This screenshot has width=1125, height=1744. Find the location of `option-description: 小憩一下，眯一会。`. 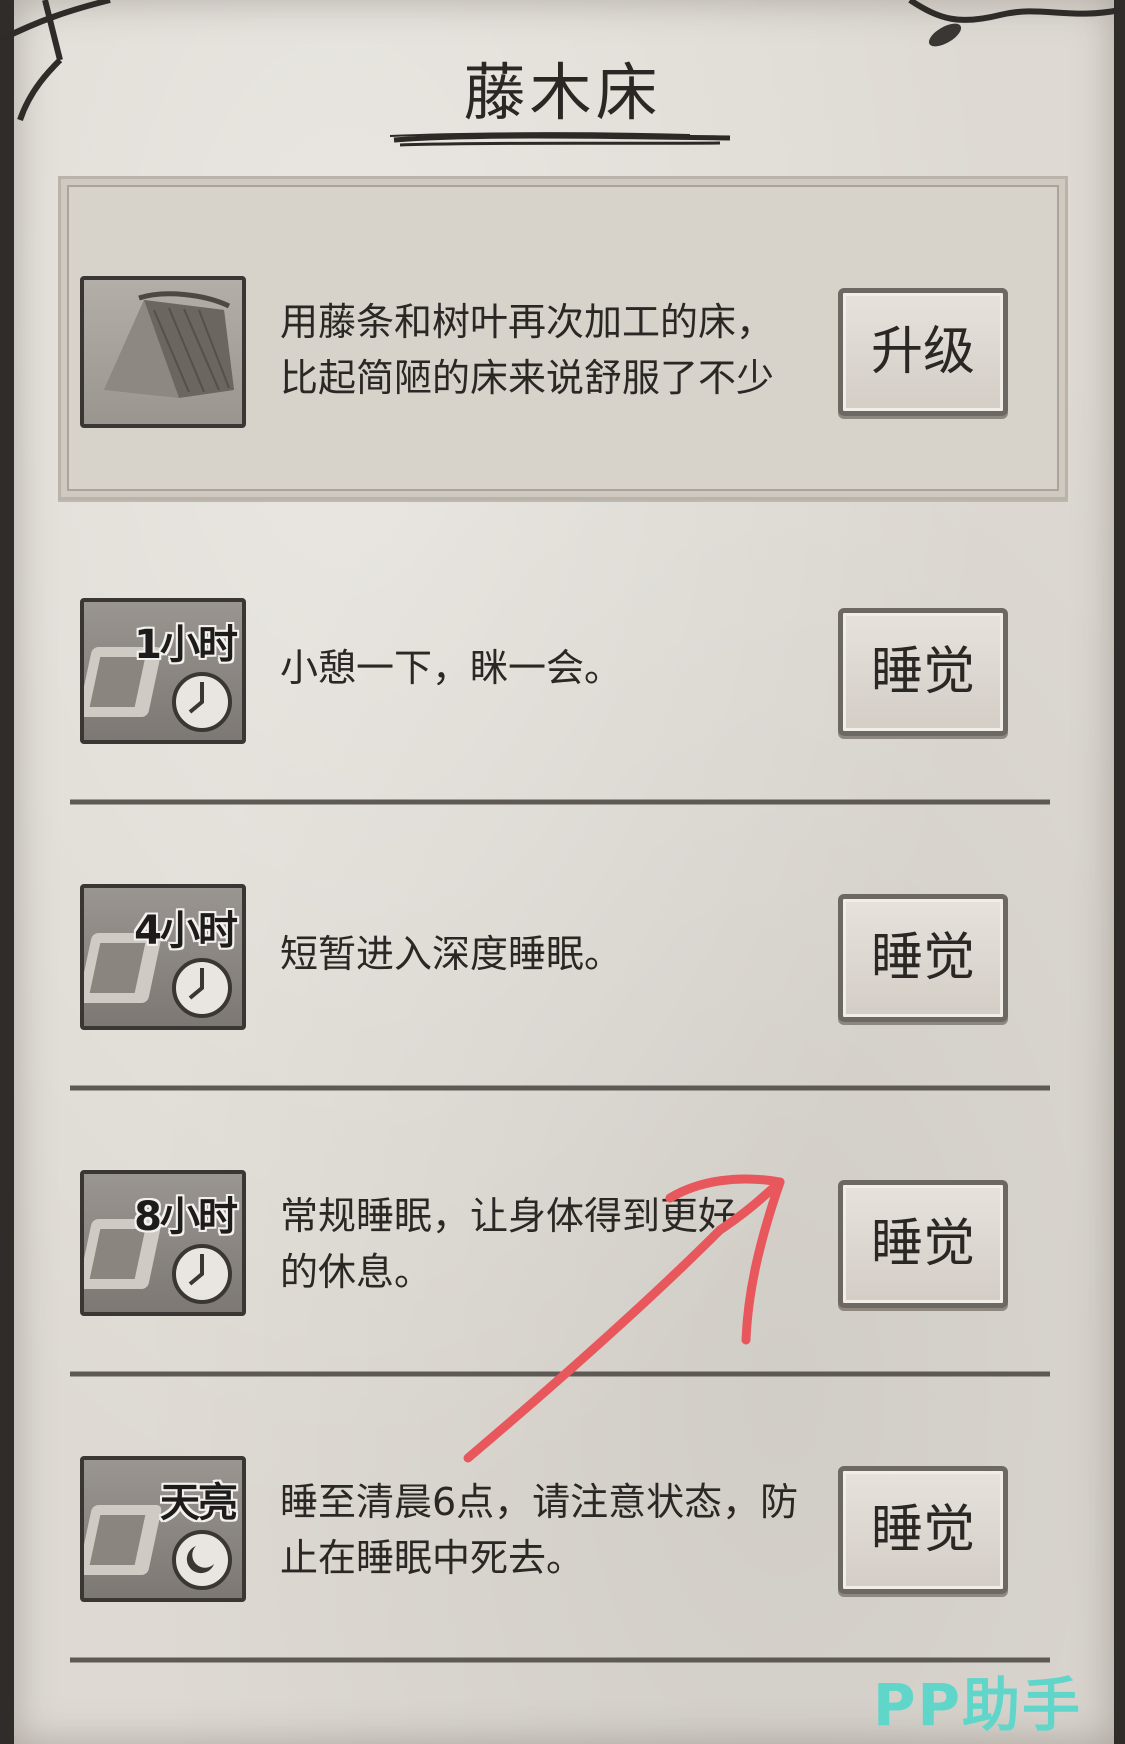

option-description: 小憩一下，眯一会。 is located at coordinates (451, 668).